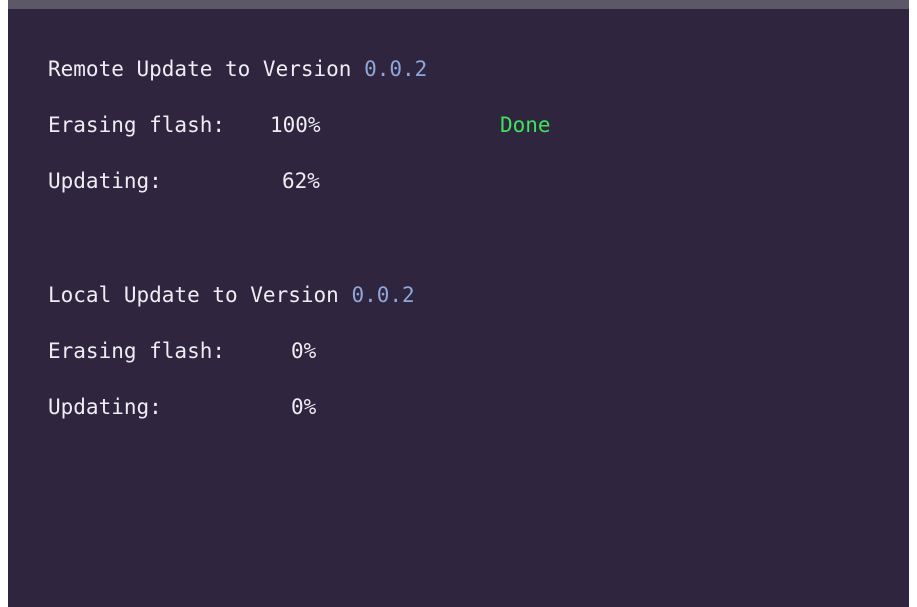  Describe the element at coordinates (137, 351) in the screenshot. I see `local-erasing-label: Erasing flash:` at that location.